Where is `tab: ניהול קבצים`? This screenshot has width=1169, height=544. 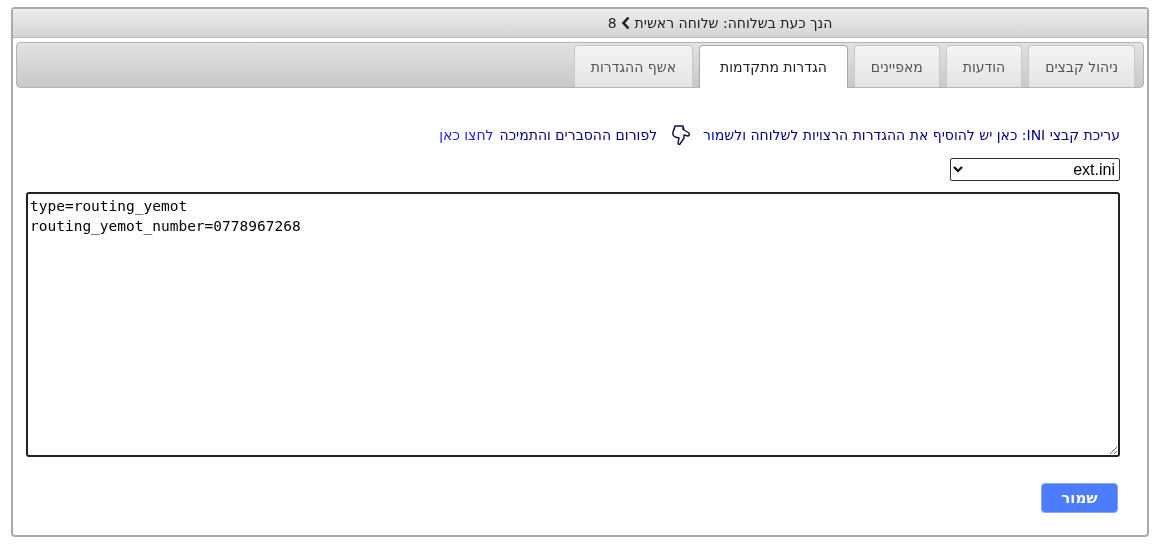
tab: ניהול קבצים is located at coordinates (1081, 66).